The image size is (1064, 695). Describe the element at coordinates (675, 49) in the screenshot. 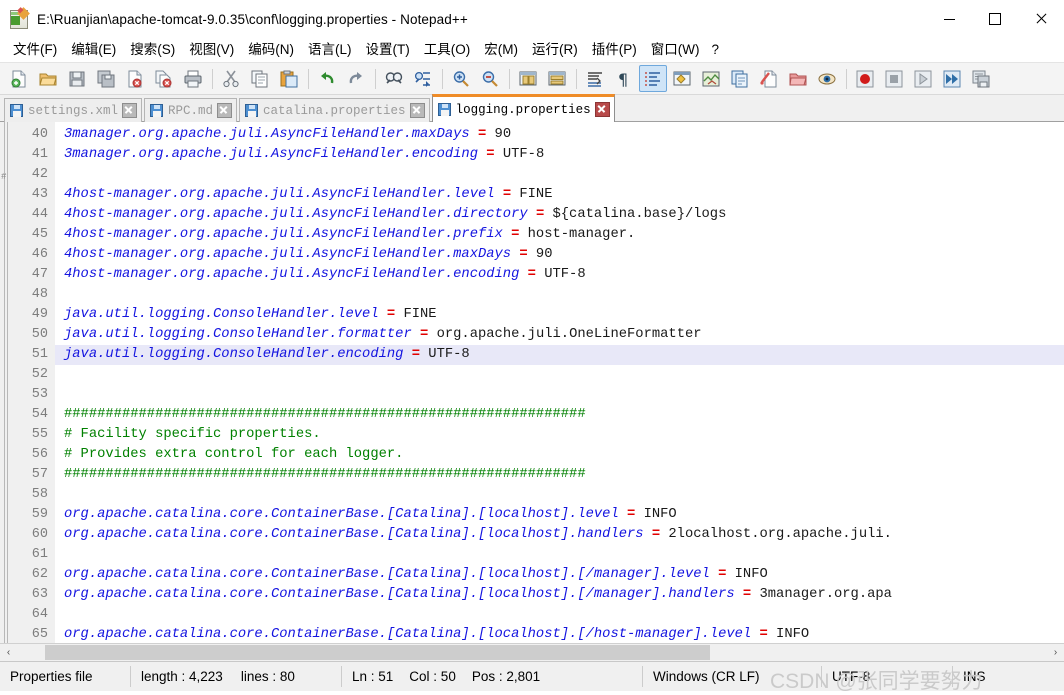

I see `menu-item-11: 窗口(W)` at that location.